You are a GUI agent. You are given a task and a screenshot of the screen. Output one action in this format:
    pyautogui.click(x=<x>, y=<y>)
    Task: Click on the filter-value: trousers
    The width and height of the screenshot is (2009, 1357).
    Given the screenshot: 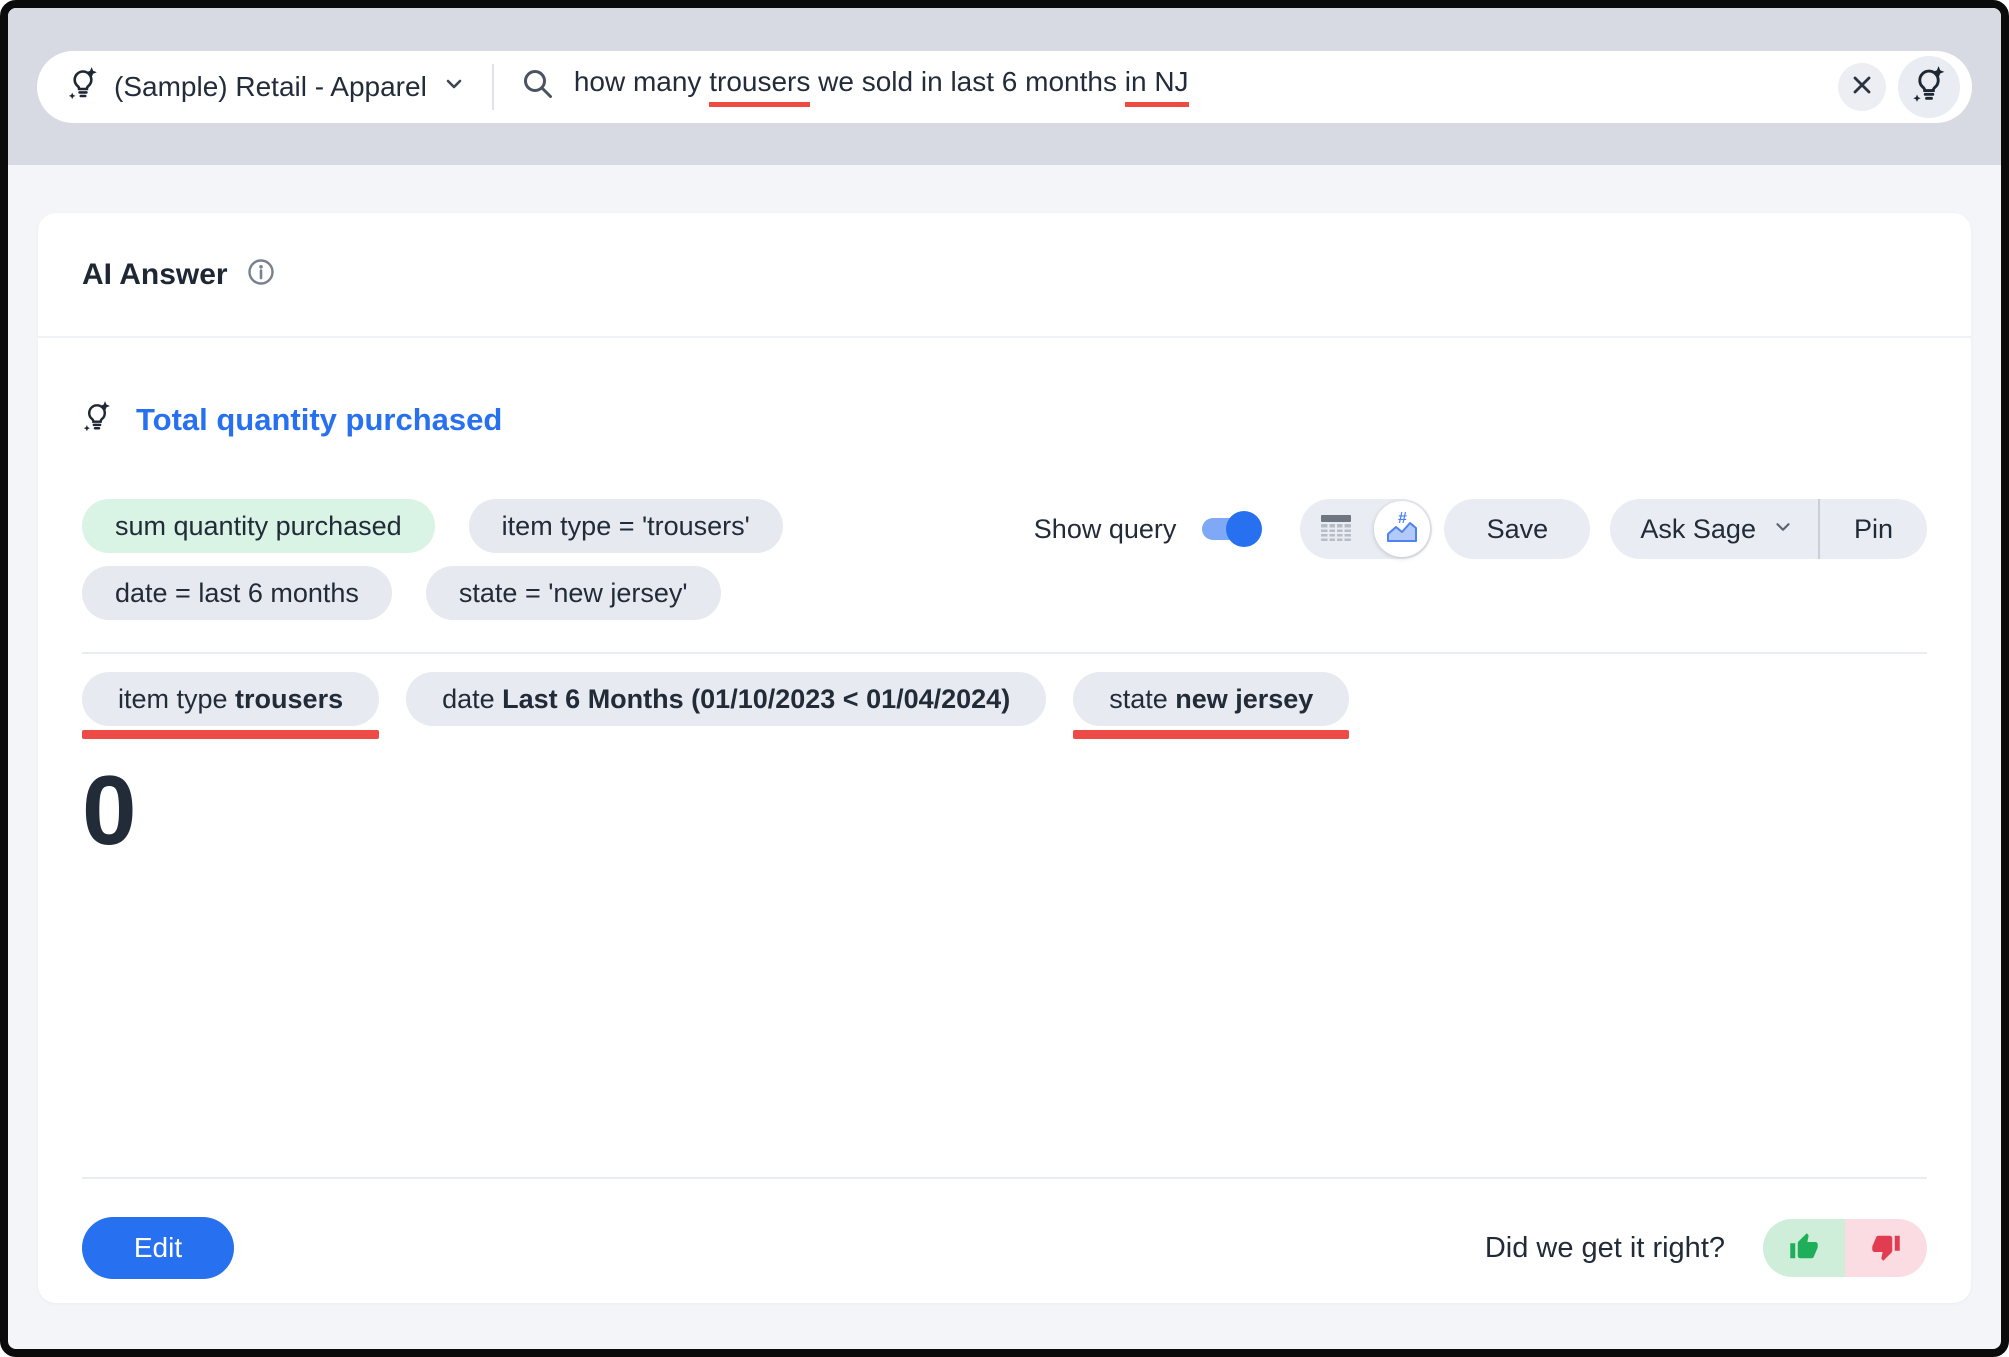 What is the action you would take?
    pyautogui.click(x=289, y=698)
    